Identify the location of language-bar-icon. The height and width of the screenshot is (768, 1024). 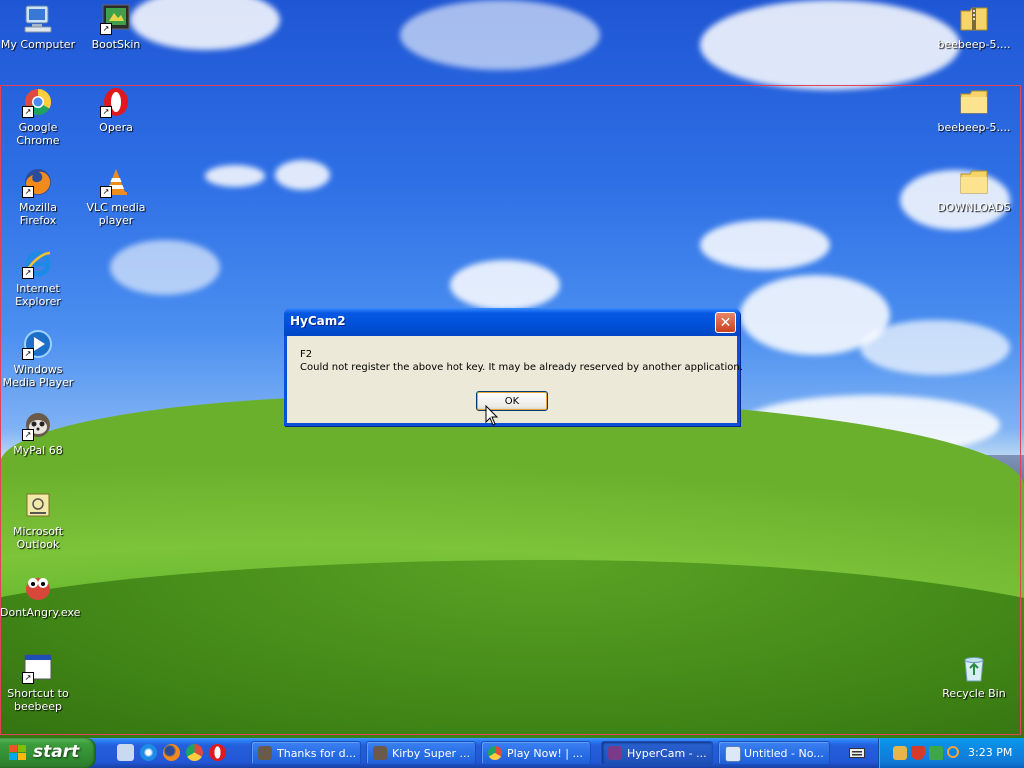
(857, 752).